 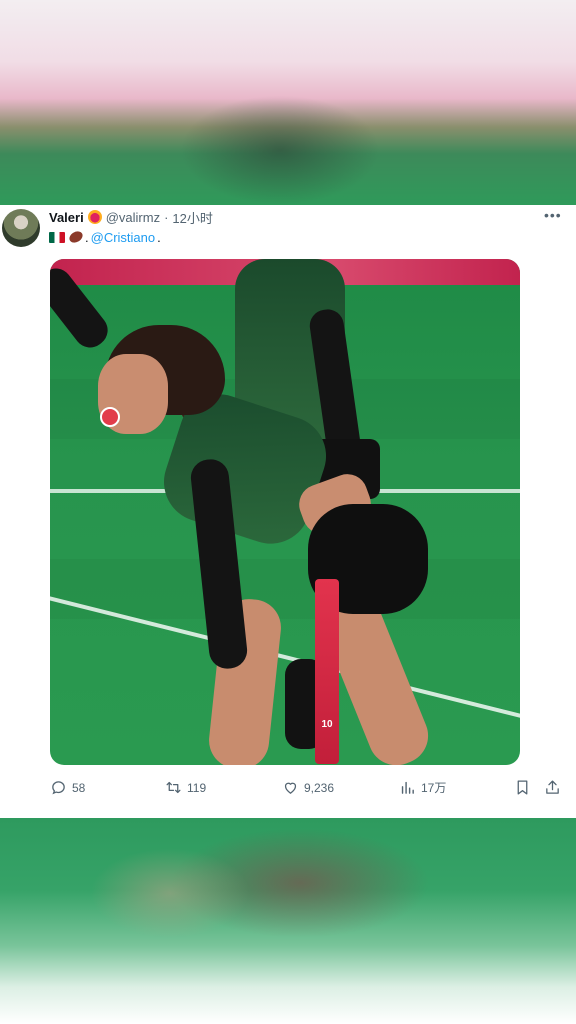 What do you see at coordinates (185, 787) in the screenshot?
I see `retweet-button: 119` at bounding box center [185, 787].